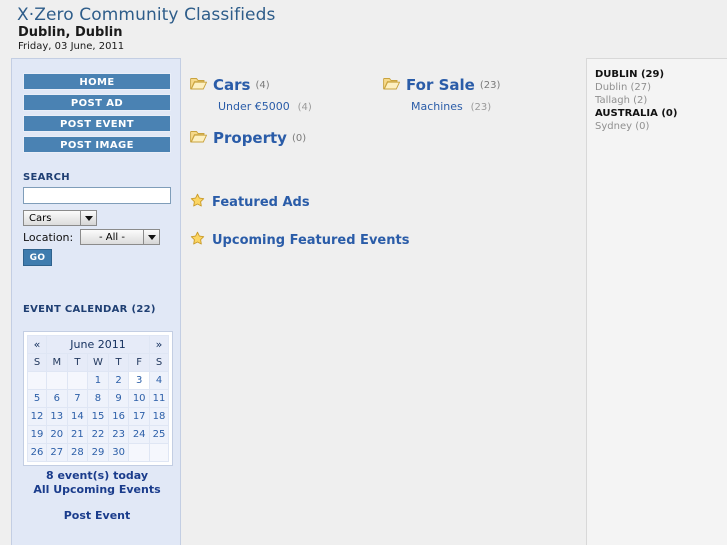 Image resolution: width=727 pixels, height=545 pixels. Describe the element at coordinates (60, 218) in the screenshot. I see `search-category-select: Cars` at that location.